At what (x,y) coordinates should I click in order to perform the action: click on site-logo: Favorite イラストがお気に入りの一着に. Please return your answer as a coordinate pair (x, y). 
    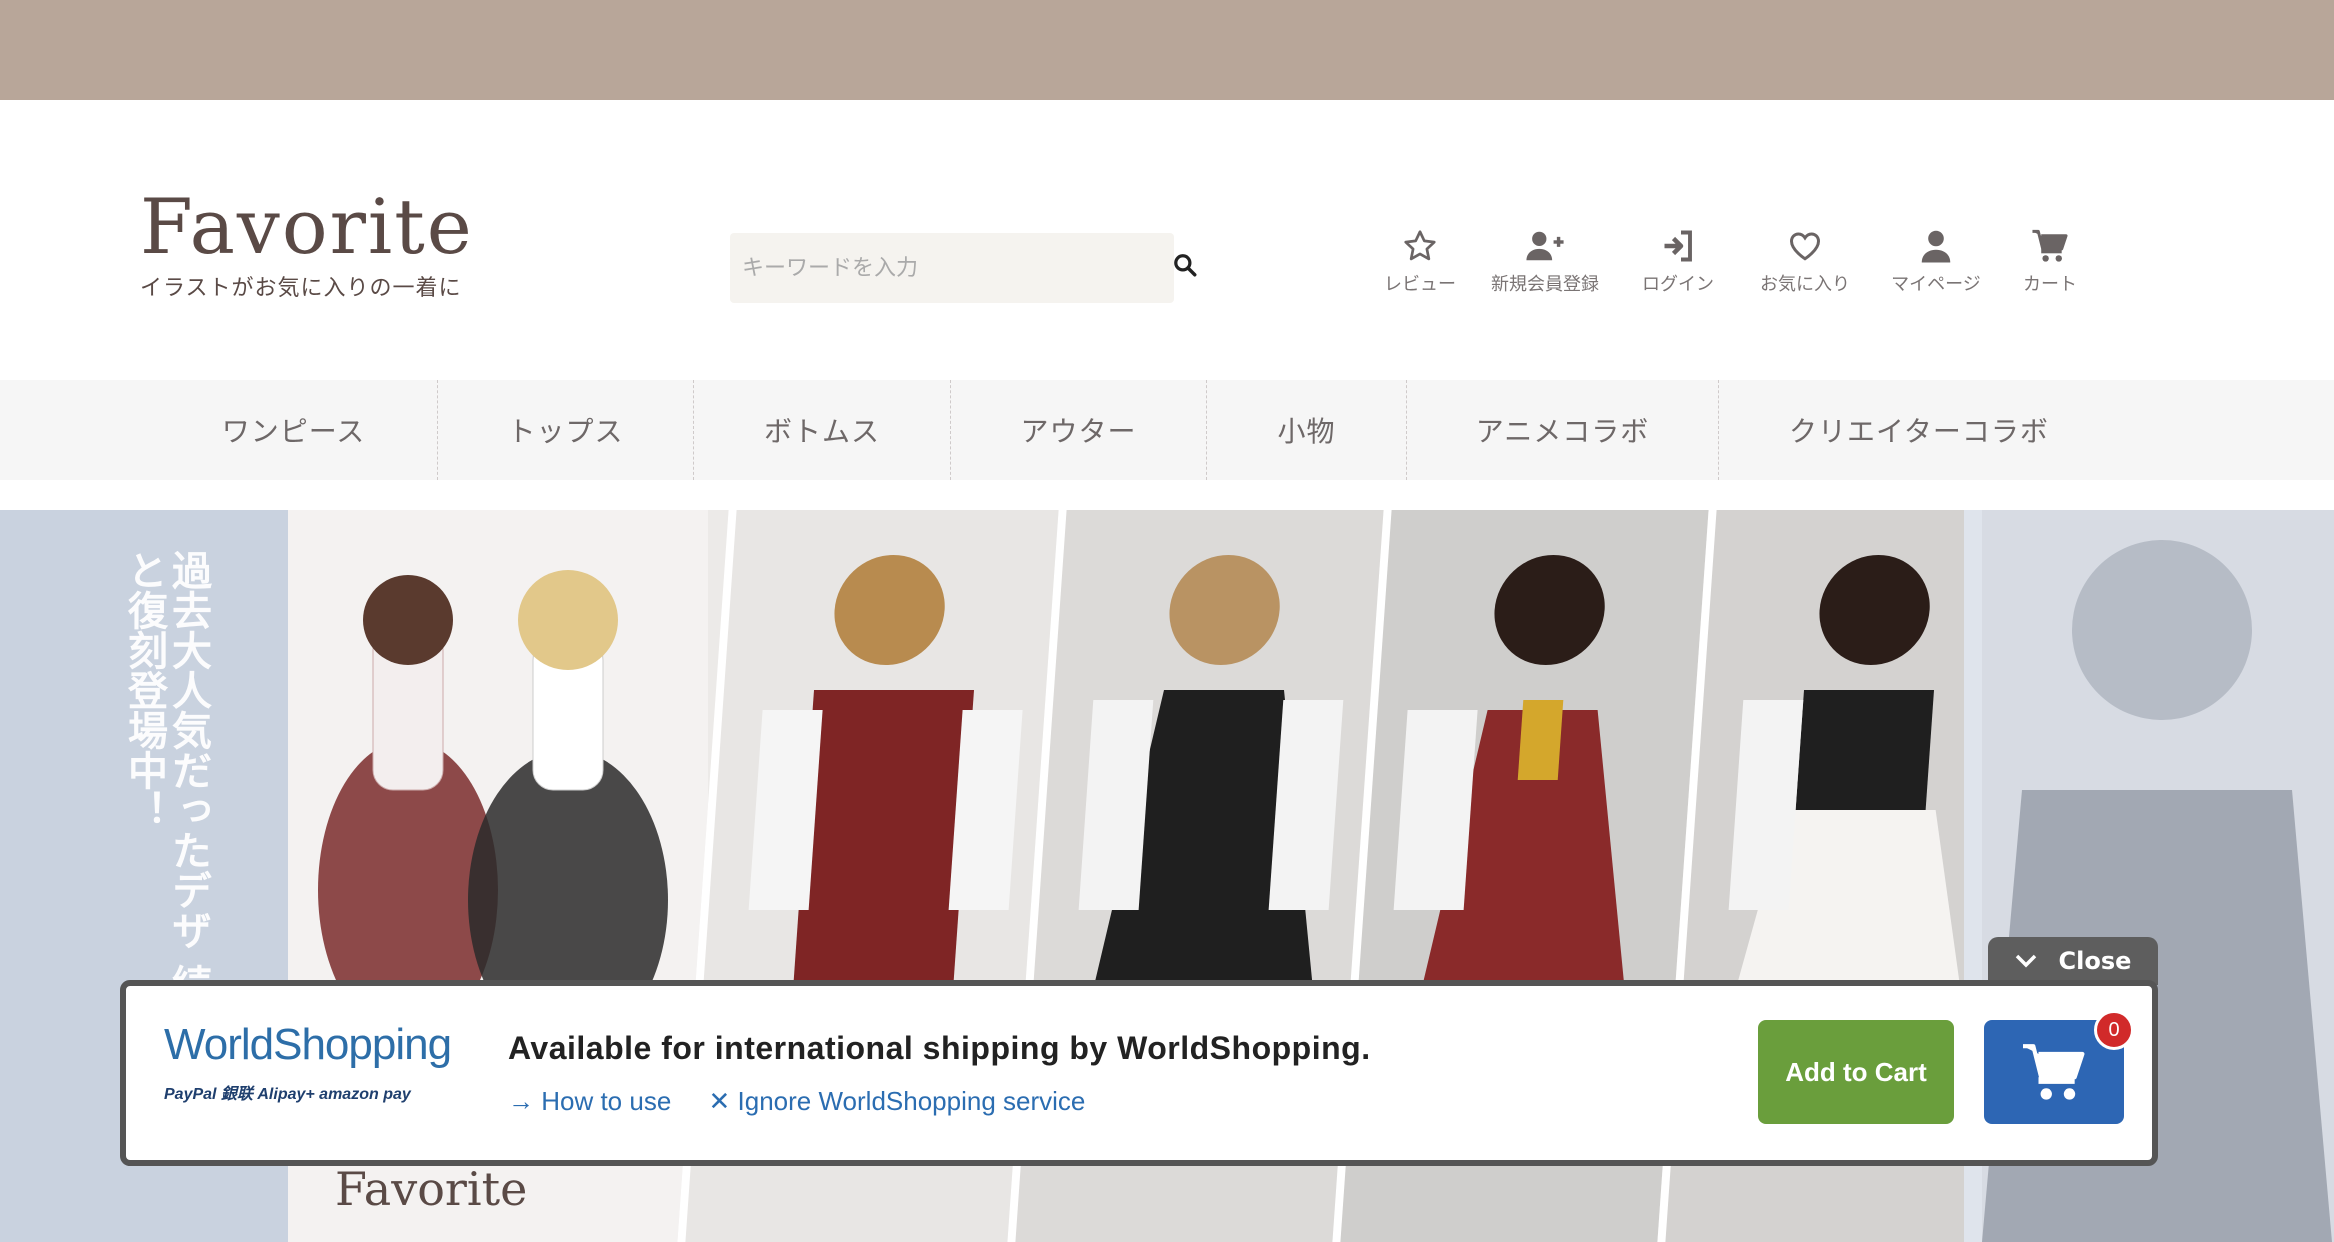
    Looking at the image, I should click on (310, 242).